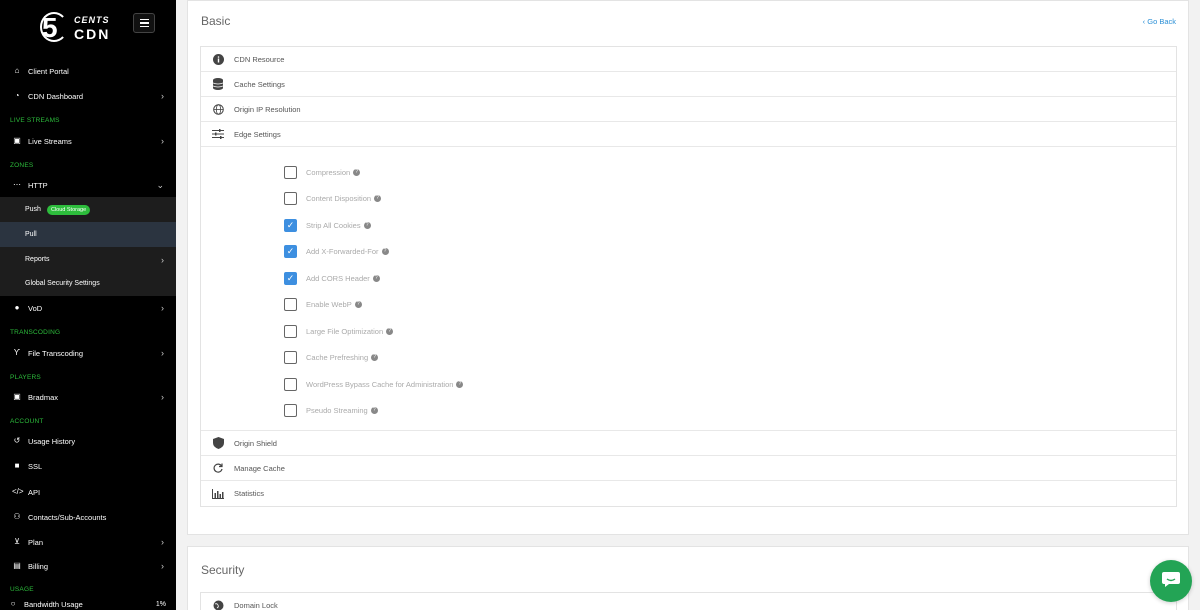 The width and height of the screenshot is (1200, 610). Describe the element at coordinates (37, 259) in the screenshot. I see `sidebar-item-label: Reports` at that location.